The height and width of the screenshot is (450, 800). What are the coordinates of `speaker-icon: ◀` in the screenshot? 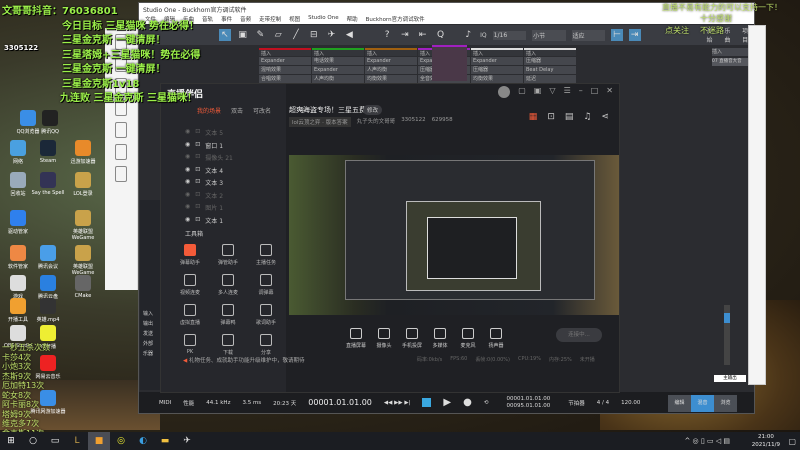 It's located at (349, 35).